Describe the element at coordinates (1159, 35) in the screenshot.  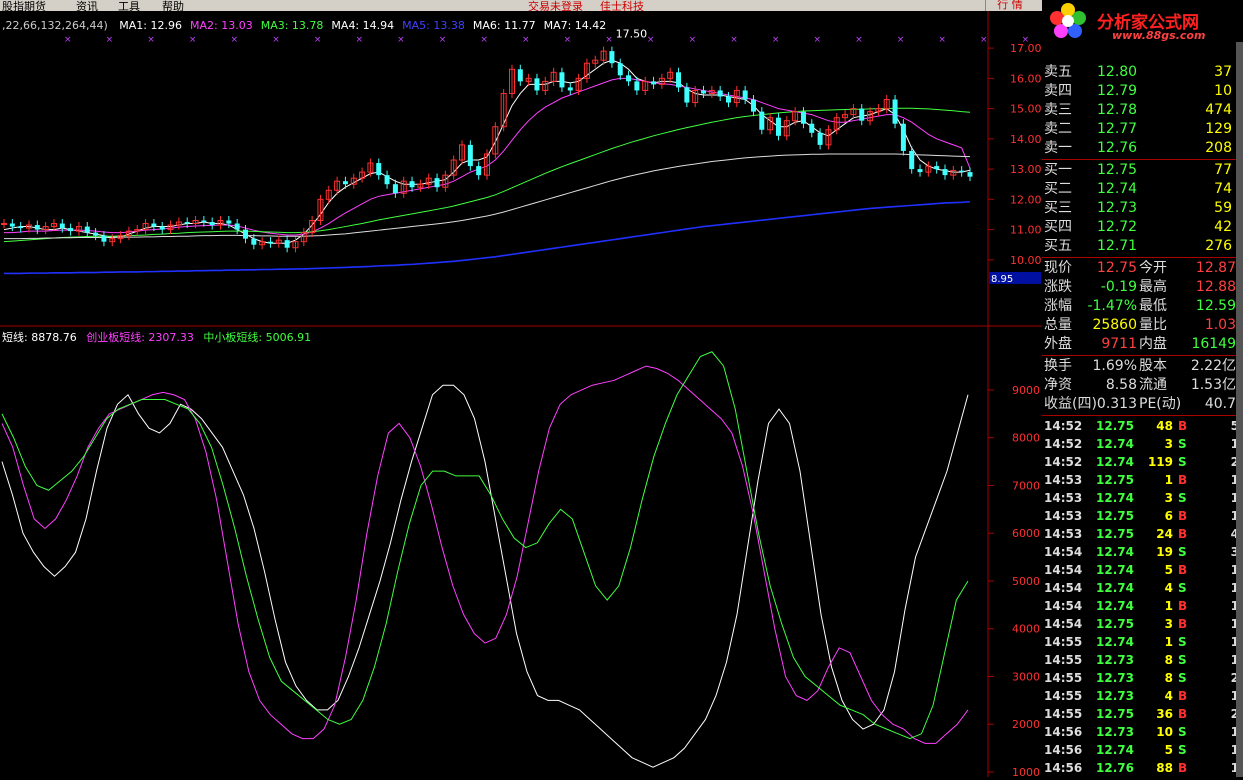
I see `logo-url: www.88gs.com` at that location.